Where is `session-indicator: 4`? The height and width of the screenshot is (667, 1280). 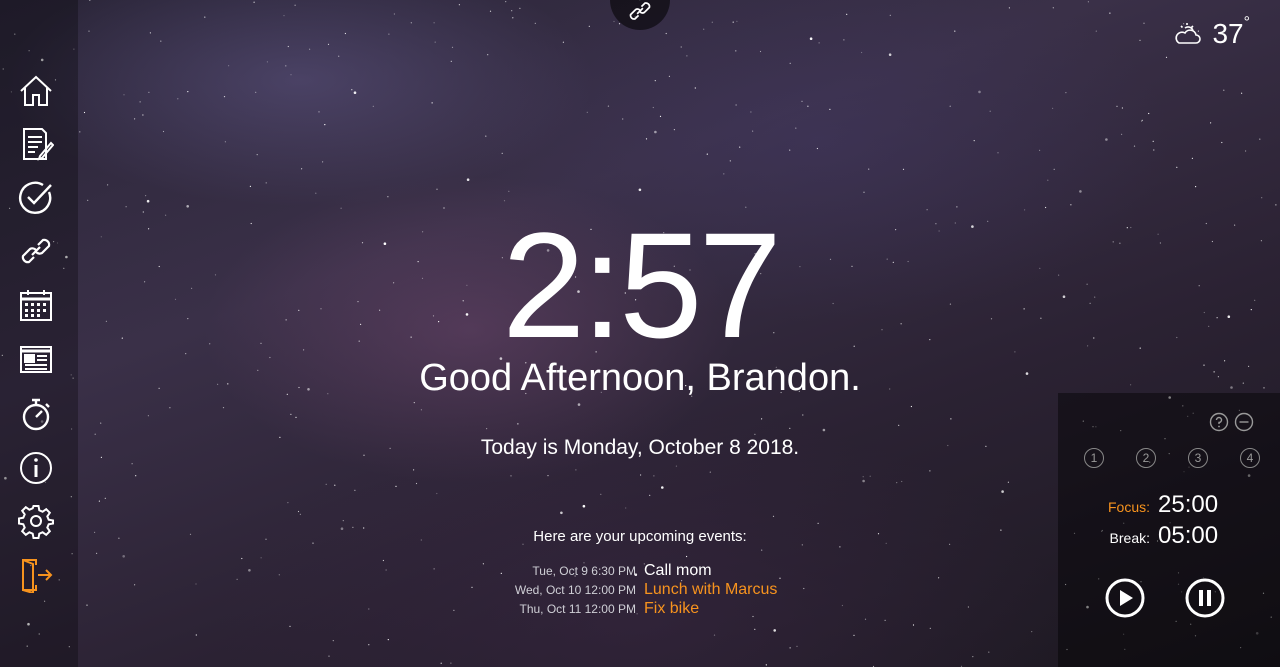 session-indicator: 4 is located at coordinates (1250, 458).